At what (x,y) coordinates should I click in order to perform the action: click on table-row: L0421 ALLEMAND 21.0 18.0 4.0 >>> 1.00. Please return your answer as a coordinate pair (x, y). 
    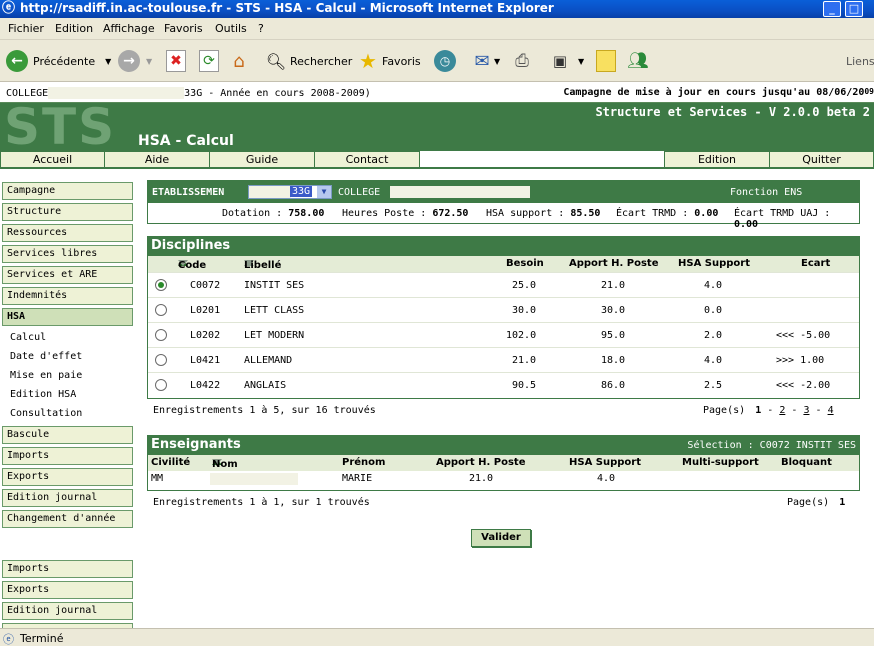
    Looking at the image, I should click on (503, 359).